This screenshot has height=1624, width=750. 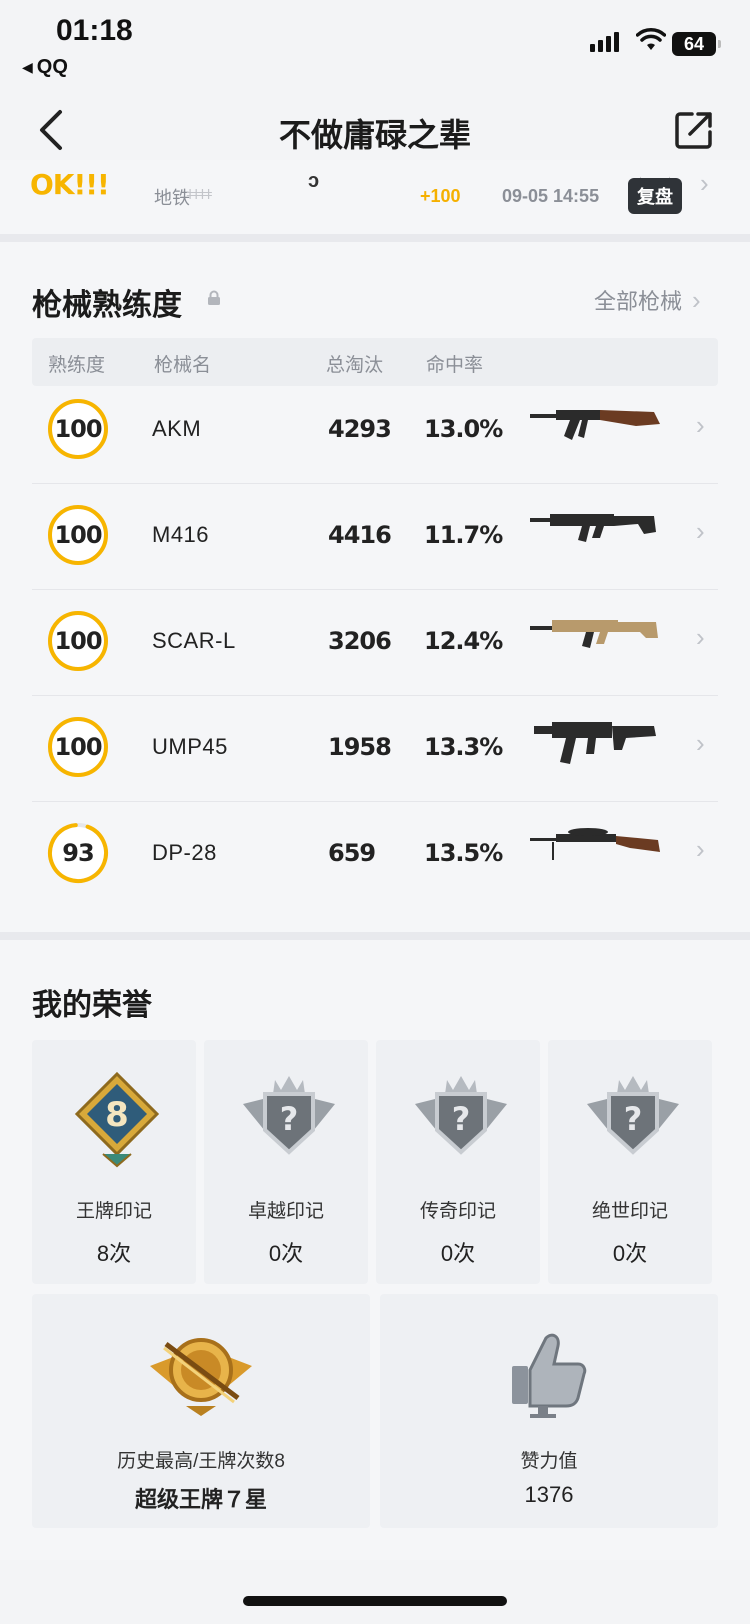 I want to click on cellular-signal-icon, so click(x=604, y=41).